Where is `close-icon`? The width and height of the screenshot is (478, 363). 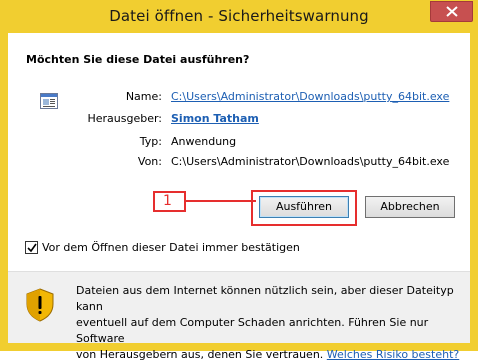
close-icon is located at coordinates (452, 11).